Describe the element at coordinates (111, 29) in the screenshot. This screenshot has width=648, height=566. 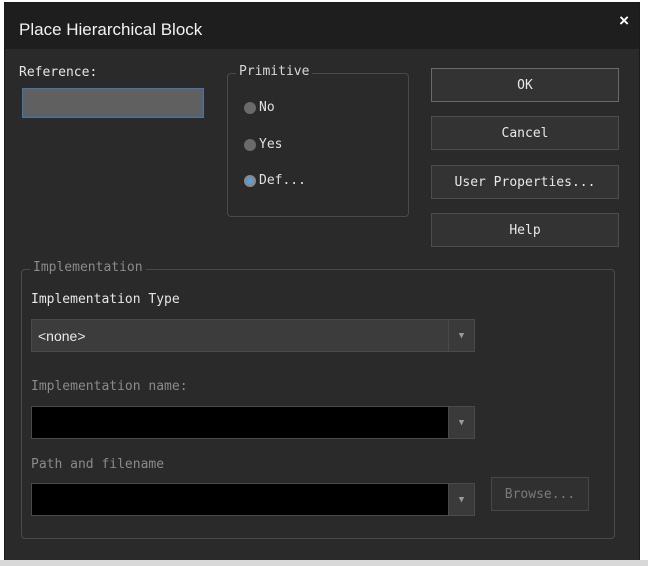
I see `dialog-title: Place Hierarchical Block` at that location.